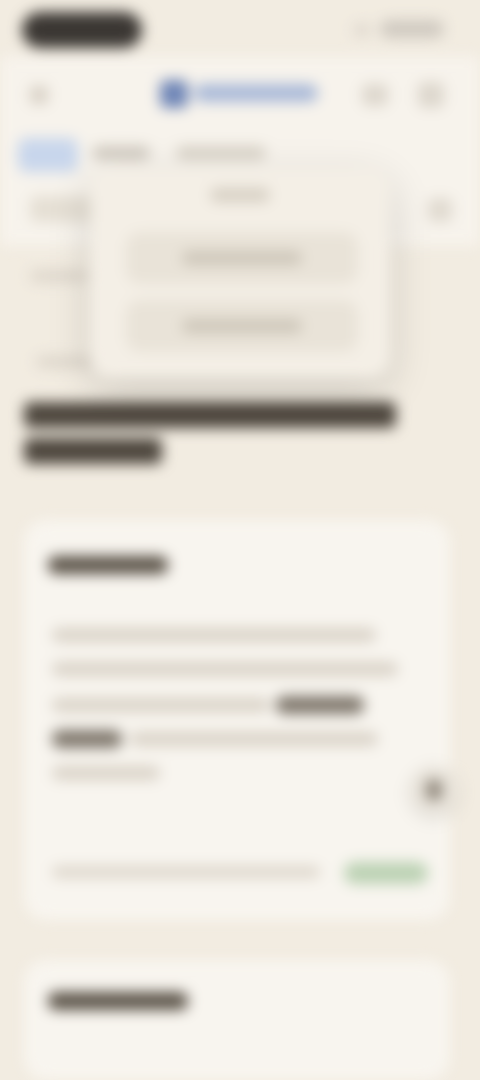 Image resolution: width=480 pixels, height=1080 pixels. I want to click on card2-title, so click(118, 1001).